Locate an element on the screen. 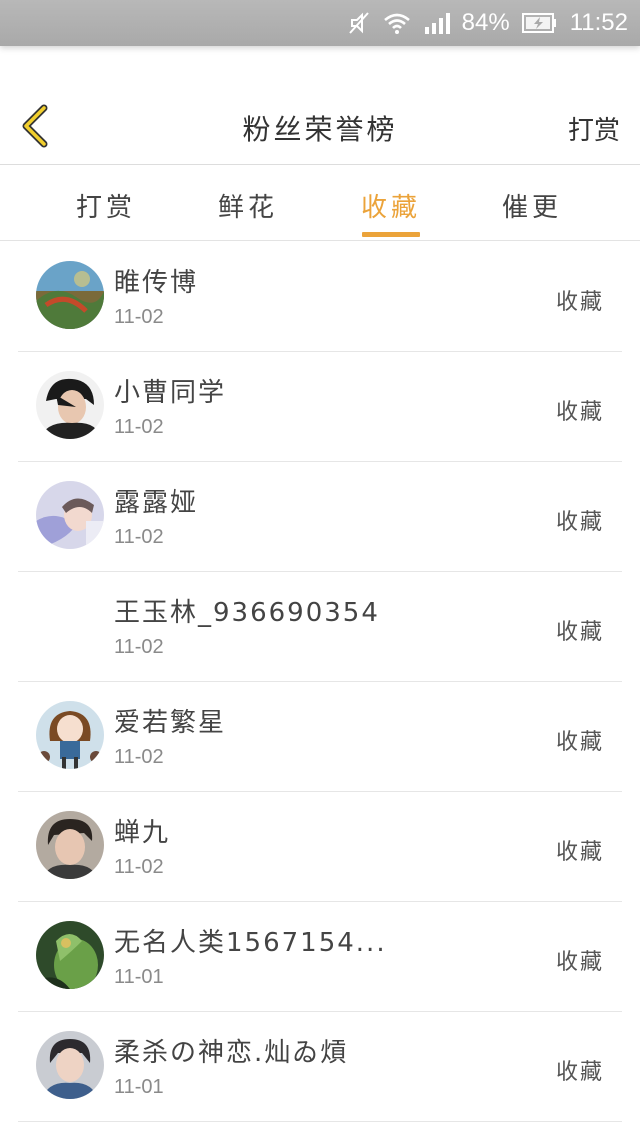 The height and width of the screenshot is (1138, 640). tab-reward: 打赏 is located at coordinates (106, 205).